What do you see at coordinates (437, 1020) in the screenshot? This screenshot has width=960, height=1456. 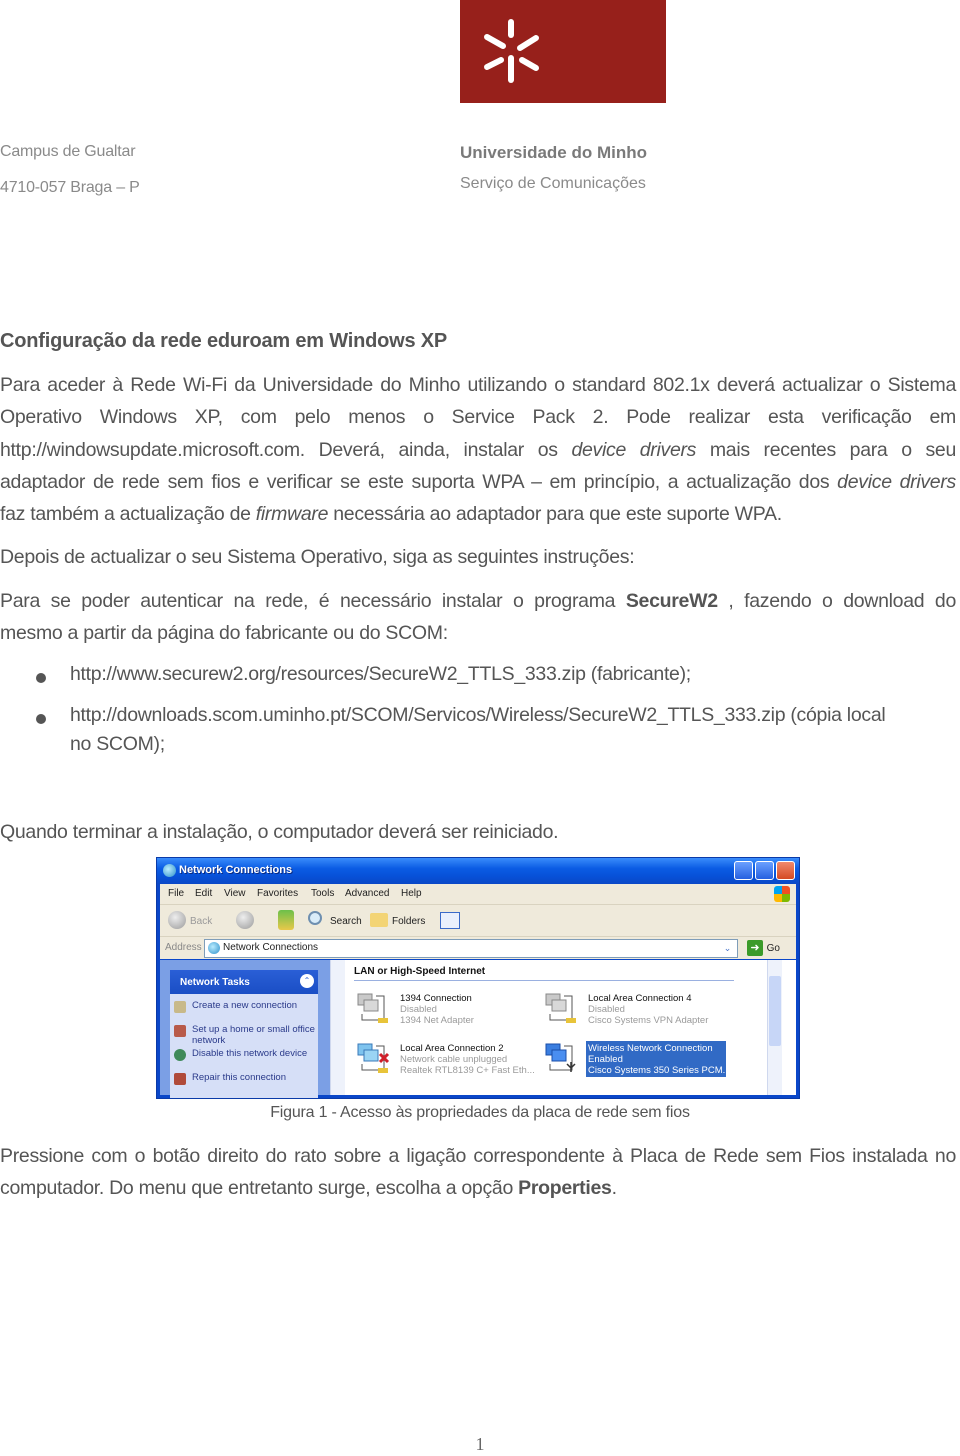 I see `connection-device: 1394 Net Adapter` at bounding box center [437, 1020].